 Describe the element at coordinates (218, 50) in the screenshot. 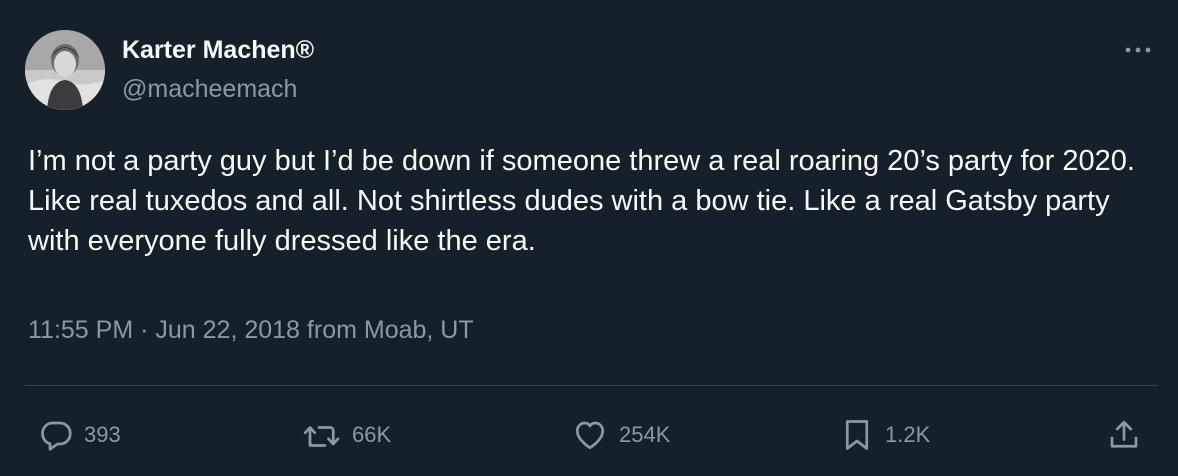

I see `author-display-name: Karter Machen®` at that location.